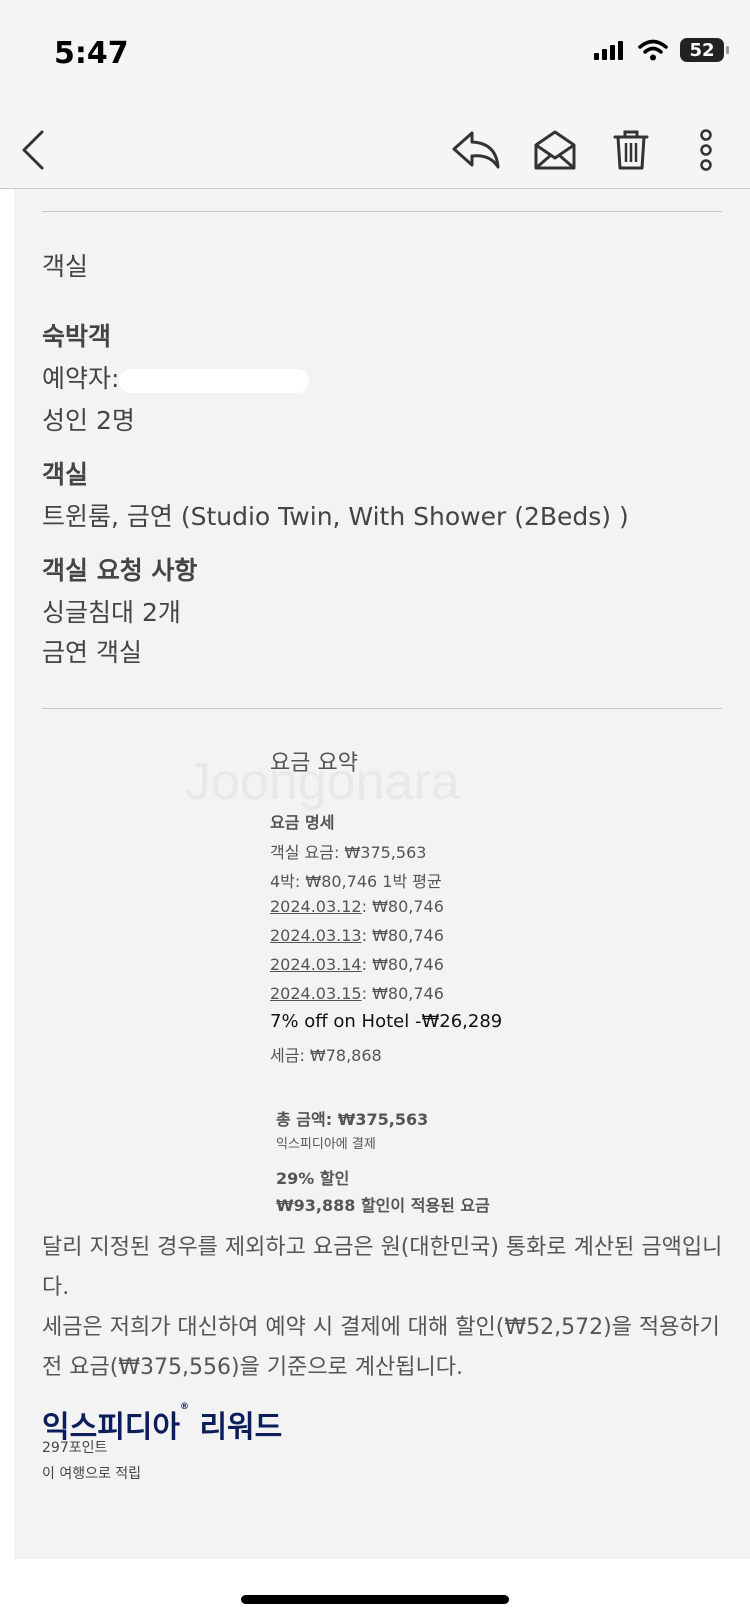  I want to click on trash-icon, so click(631, 150).